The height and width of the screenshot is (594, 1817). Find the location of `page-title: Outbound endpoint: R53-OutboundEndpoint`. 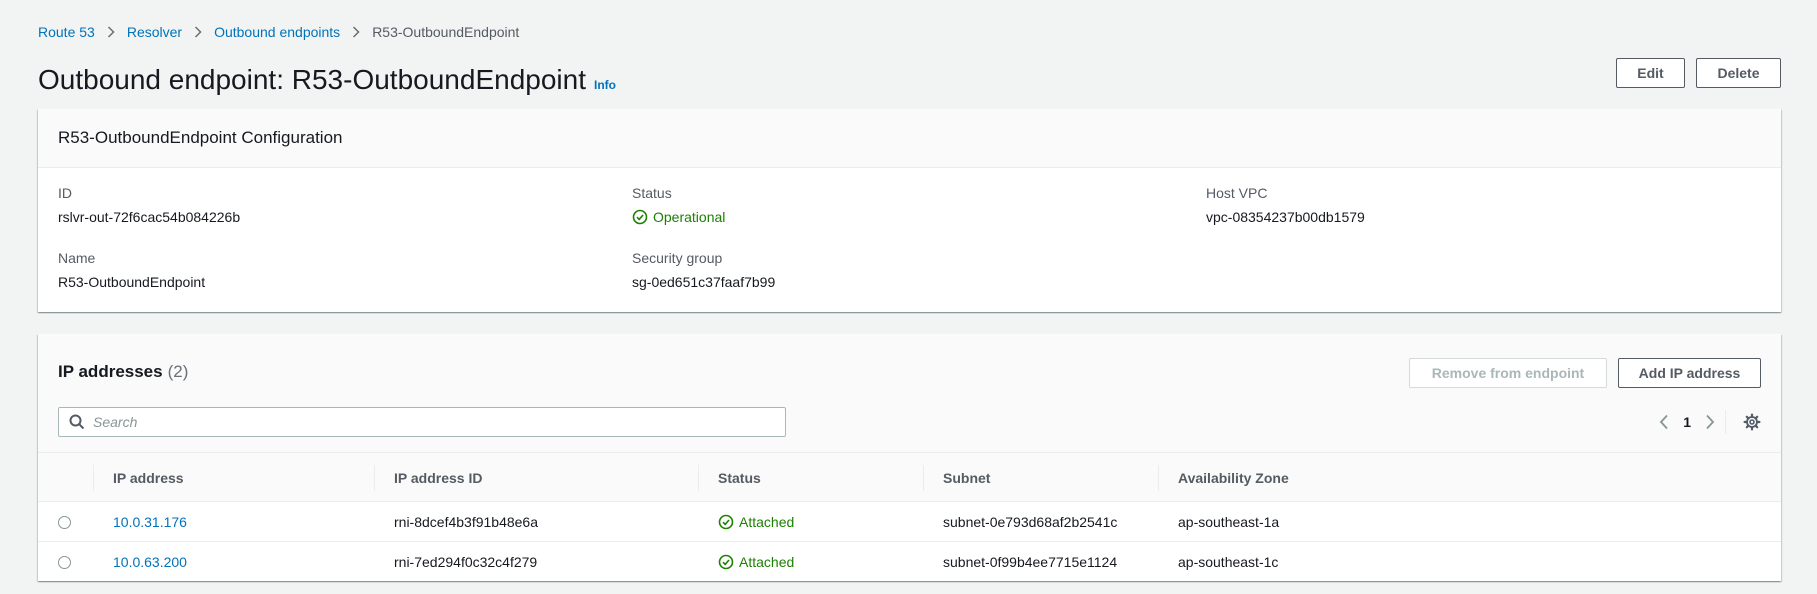

page-title: Outbound endpoint: R53-OutboundEndpoint is located at coordinates (312, 79).